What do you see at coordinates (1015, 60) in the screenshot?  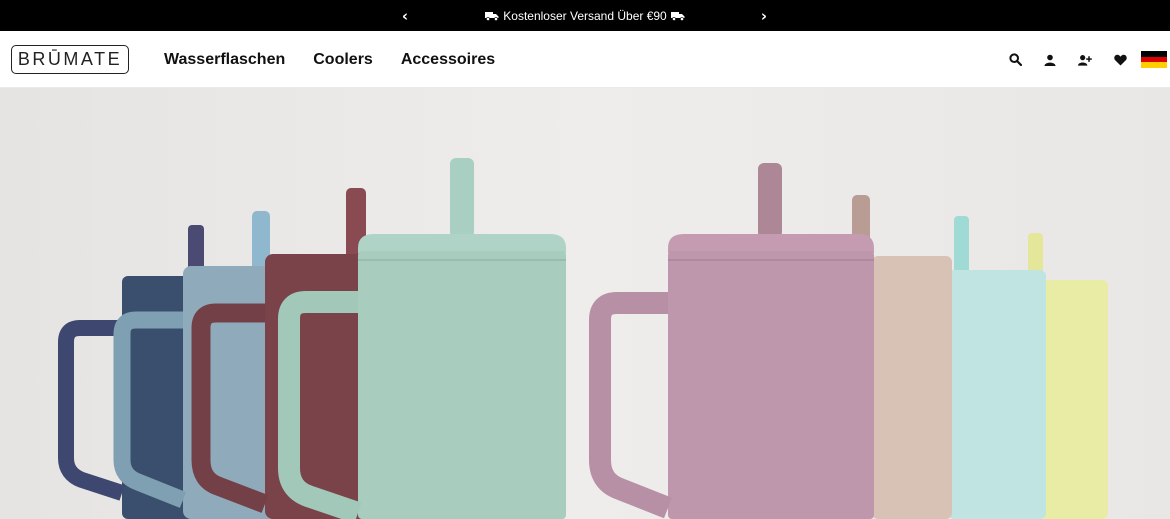 I see `search-icon` at bounding box center [1015, 60].